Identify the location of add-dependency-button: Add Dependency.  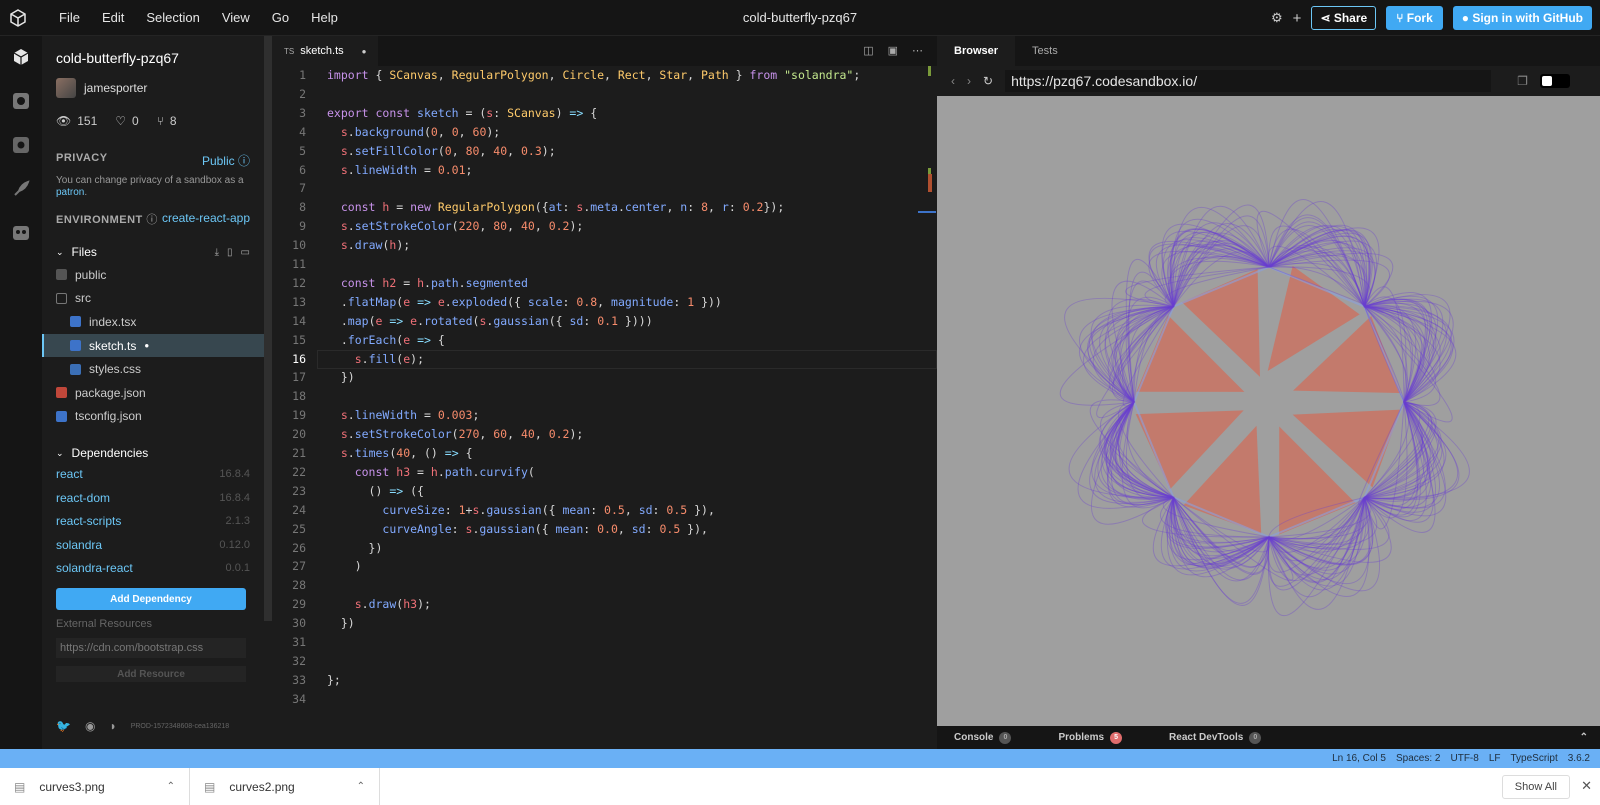
(151, 599).